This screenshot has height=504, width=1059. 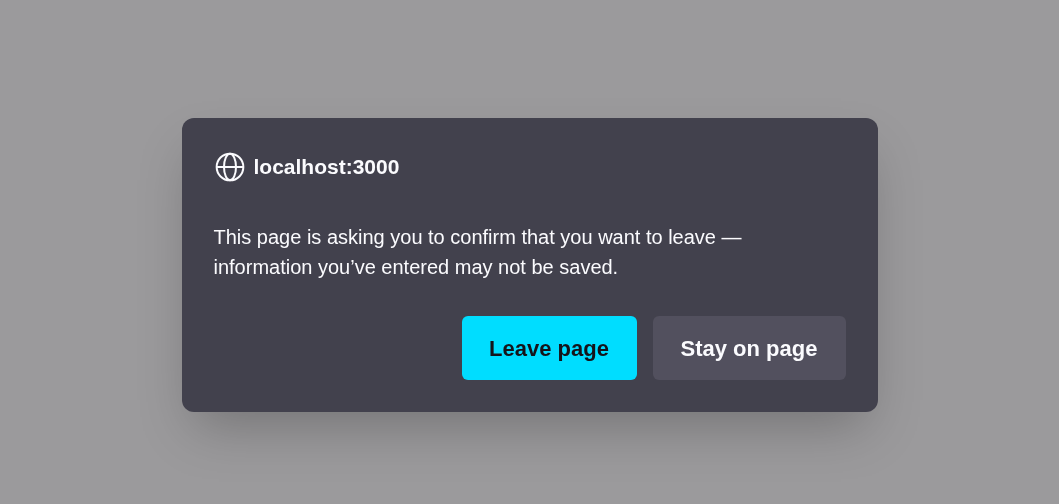 I want to click on dialog-message: This page is asking you to confirm that you want to leave — information you’ve entered may not be saved., so click(x=478, y=252).